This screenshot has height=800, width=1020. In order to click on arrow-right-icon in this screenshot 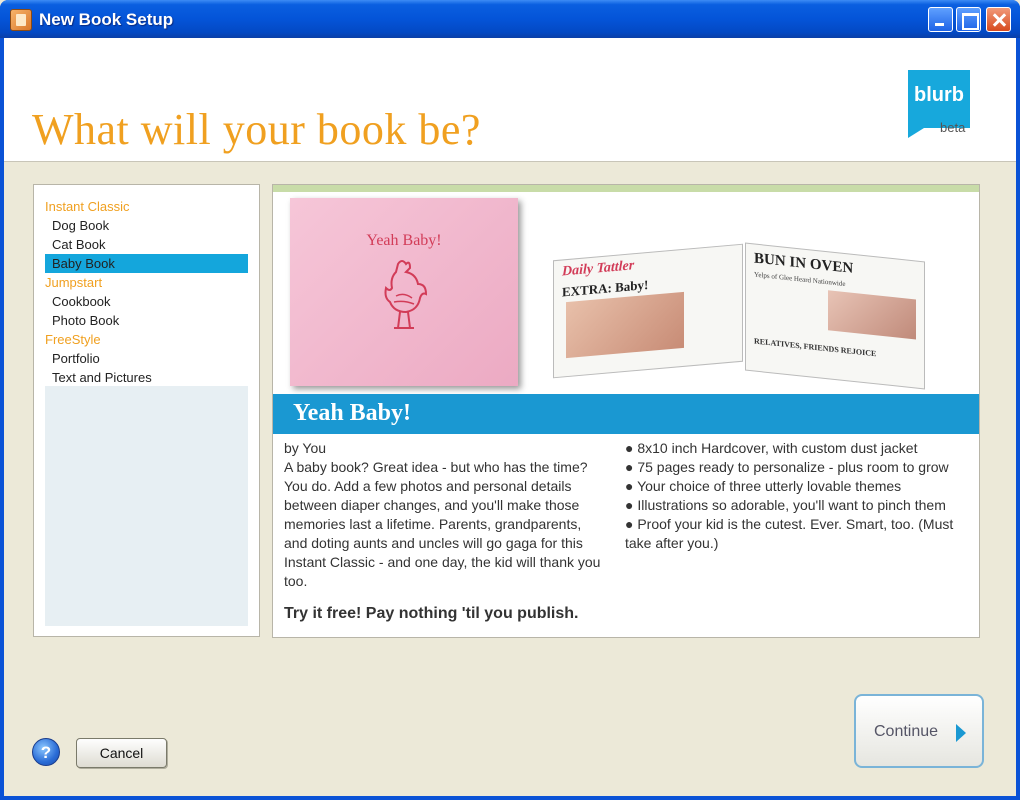, I will do `click(961, 733)`.